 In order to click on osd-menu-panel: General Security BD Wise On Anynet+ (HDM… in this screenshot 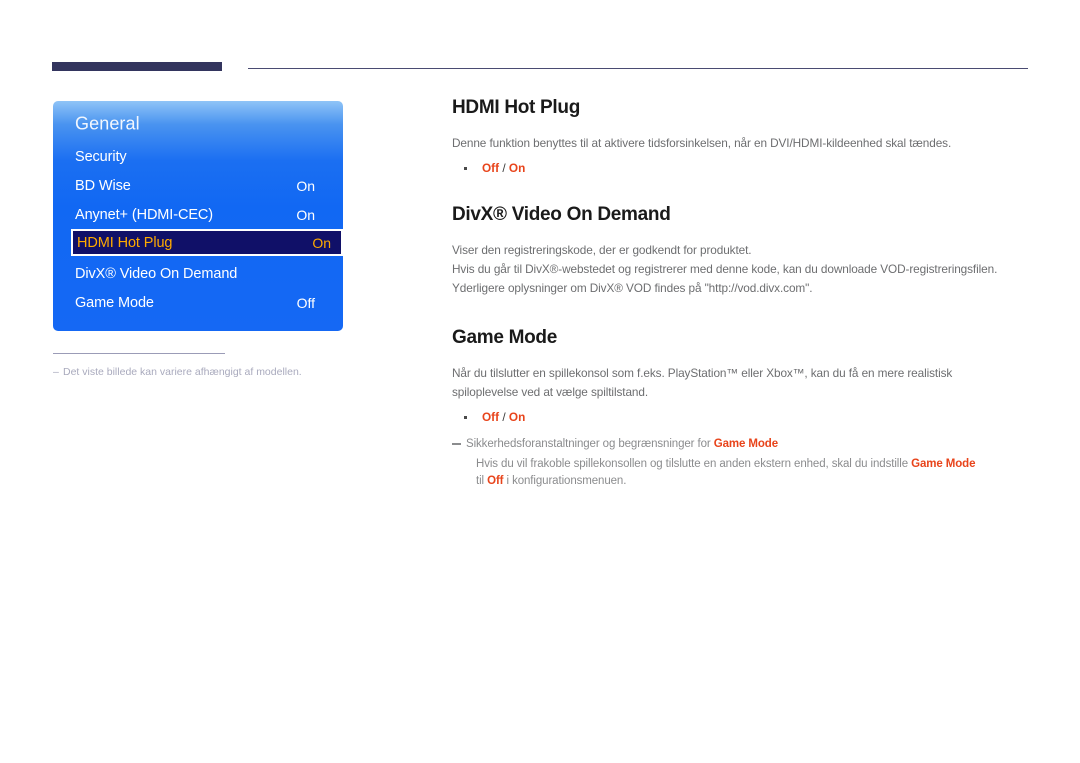, I will do `click(198, 216)`.